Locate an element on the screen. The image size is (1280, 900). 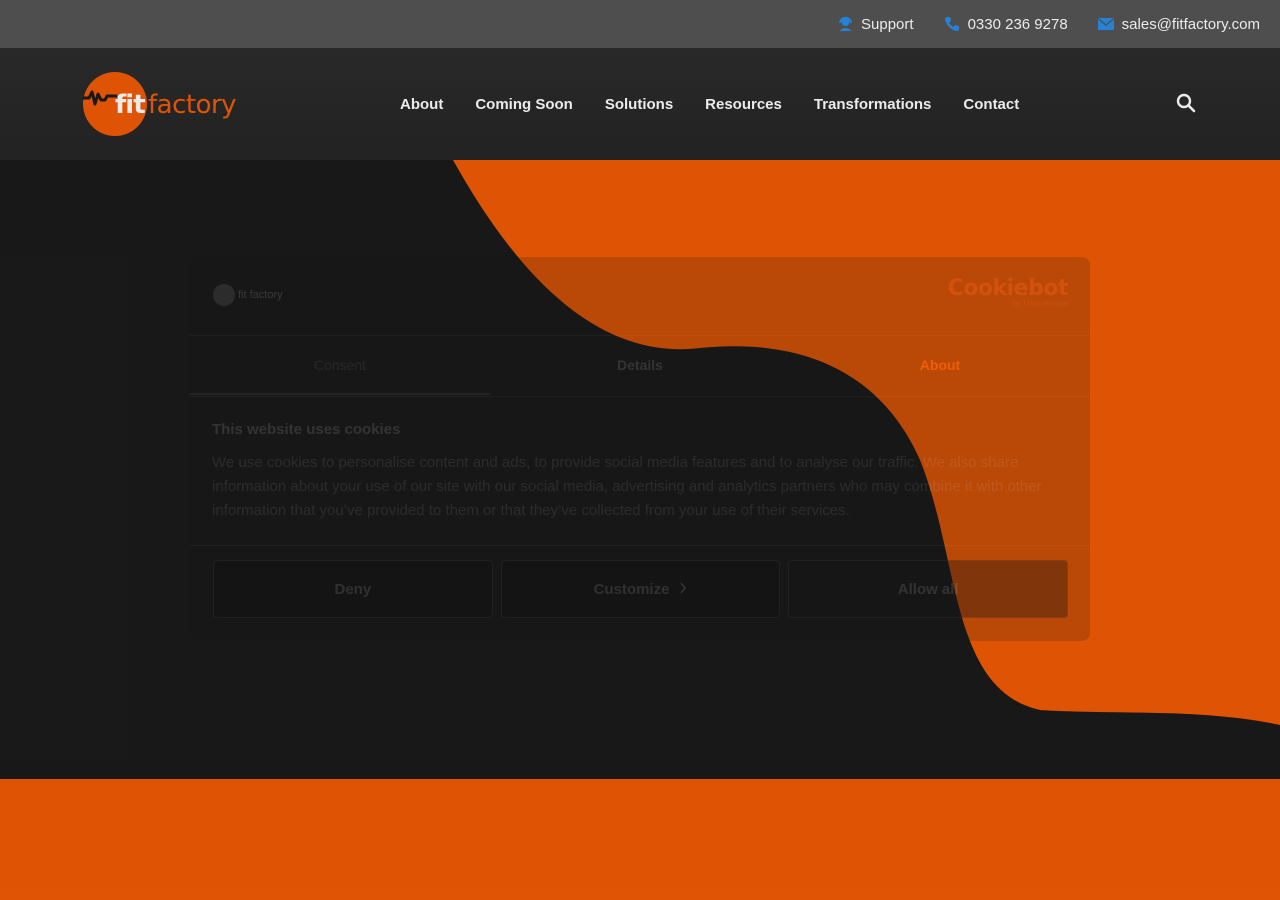
deny-label: Deny is located at coordinates (353, 589).